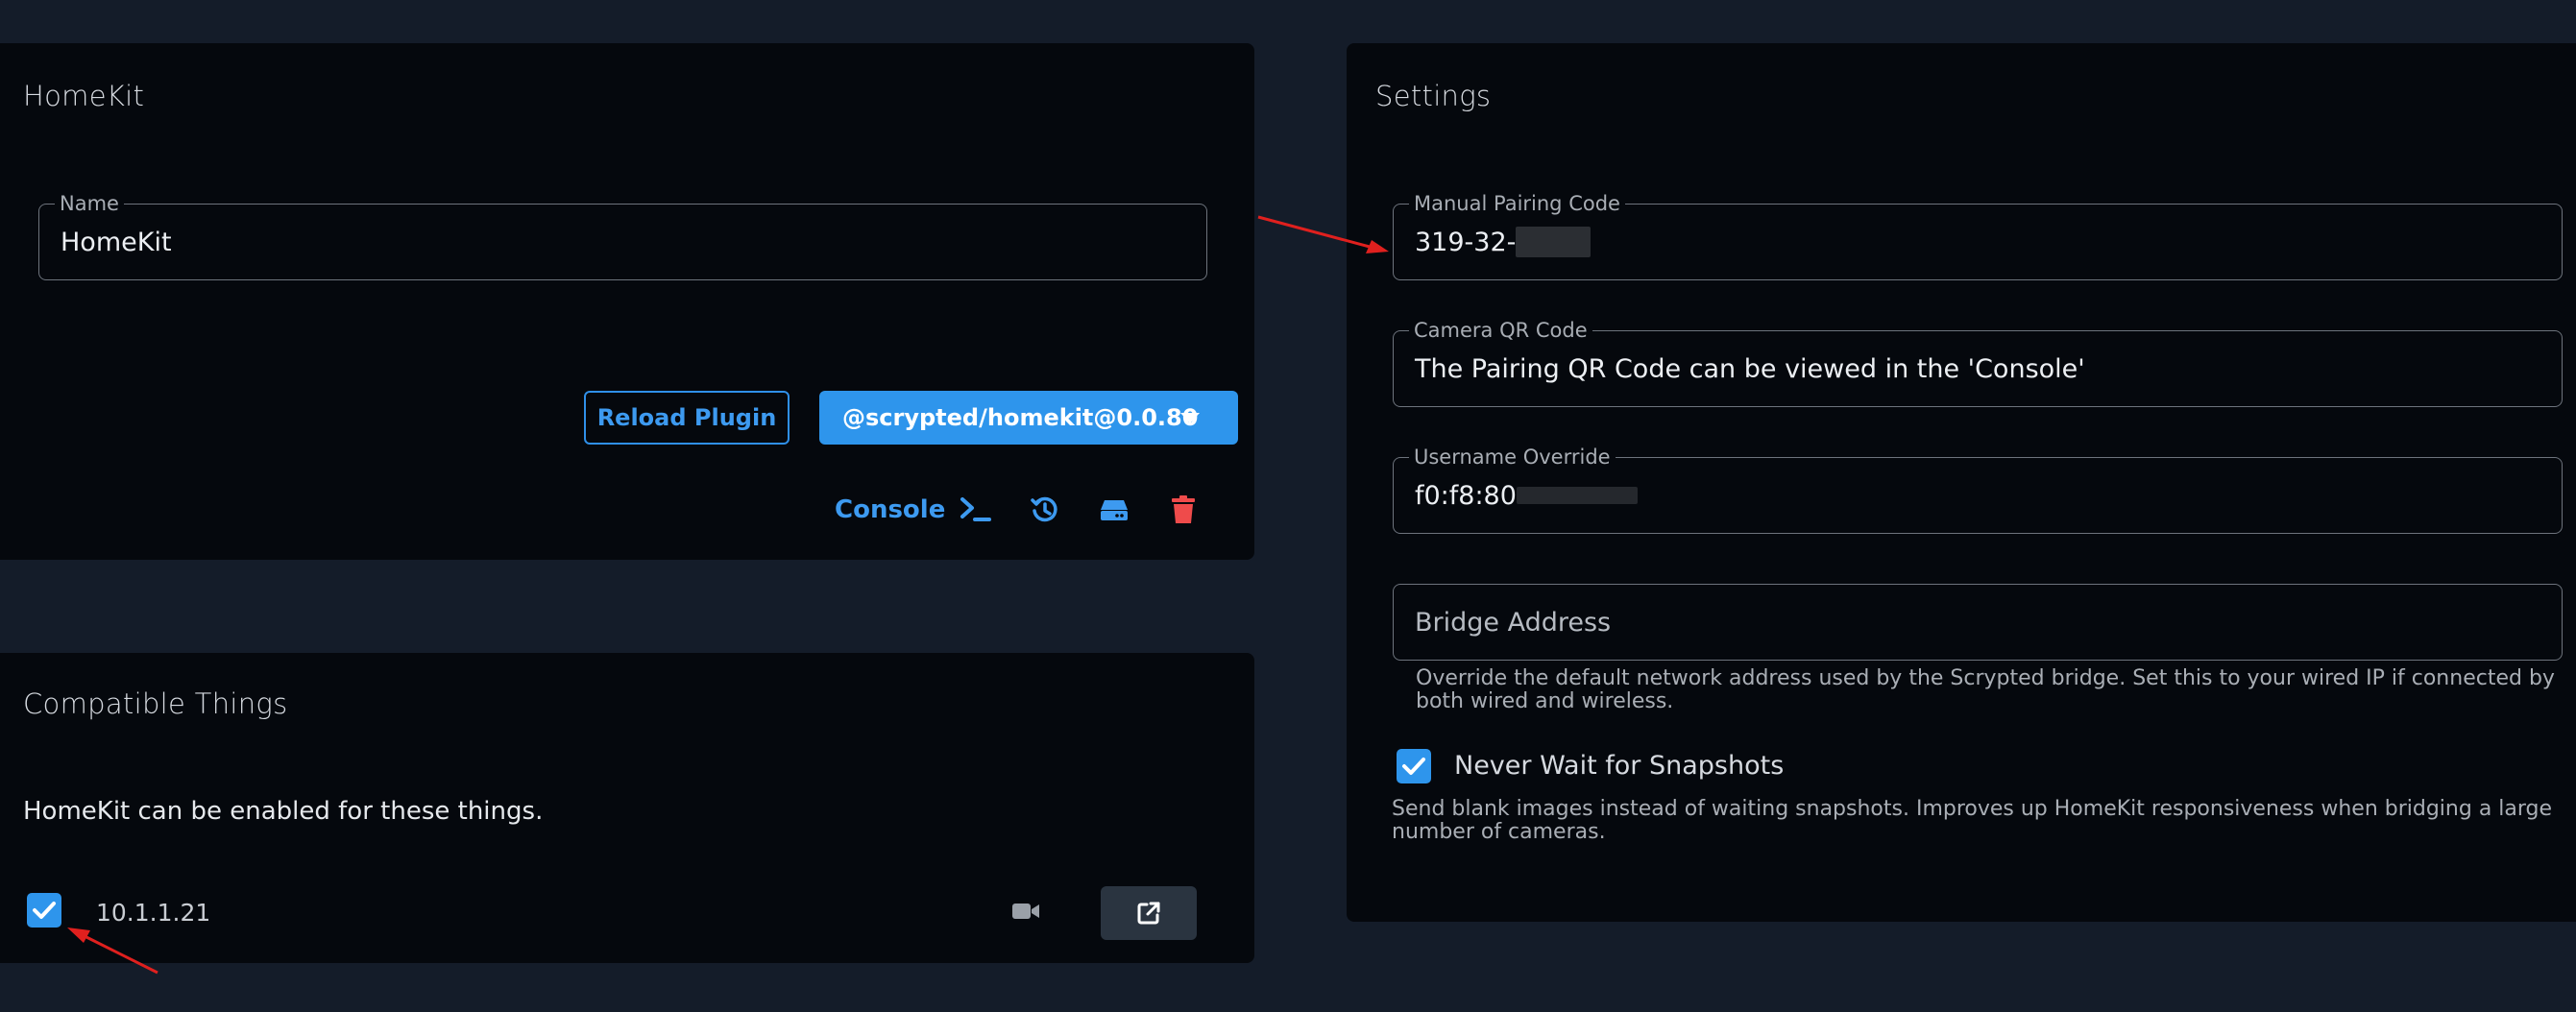 Image resolution: width=2576 pixels, height=1012 pixels. I want to click on never-wait-snapshots-label: Never Wait for Snapshots, so click(1619, 766).